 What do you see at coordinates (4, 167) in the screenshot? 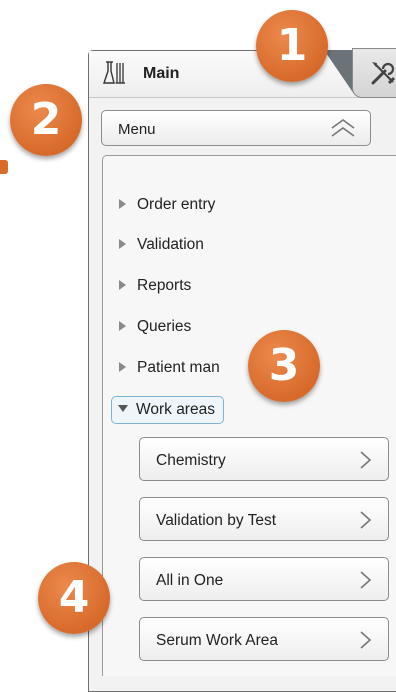
I see `orange-edge-fragment` at bounding box center [4, 167].